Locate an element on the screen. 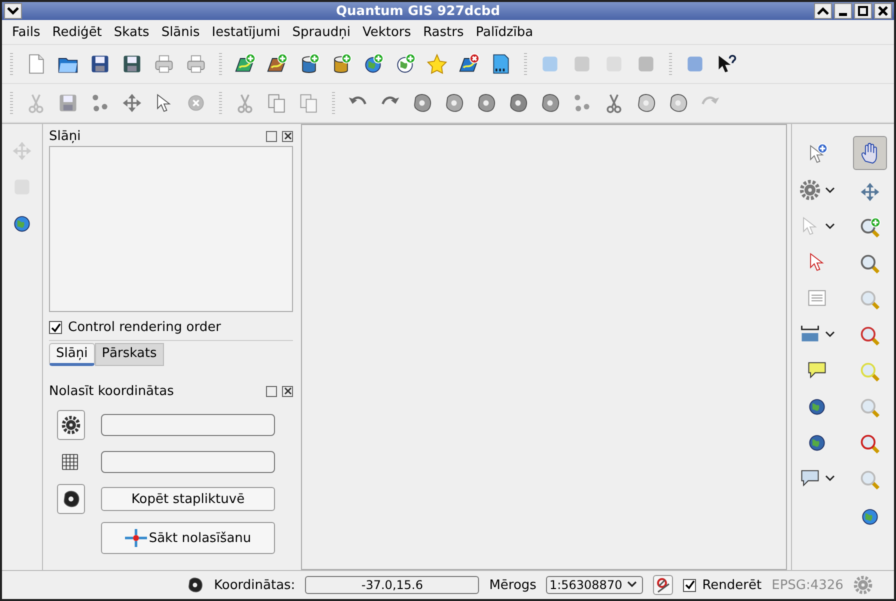  menu-caret-icon is located at coordinates (13, 11).